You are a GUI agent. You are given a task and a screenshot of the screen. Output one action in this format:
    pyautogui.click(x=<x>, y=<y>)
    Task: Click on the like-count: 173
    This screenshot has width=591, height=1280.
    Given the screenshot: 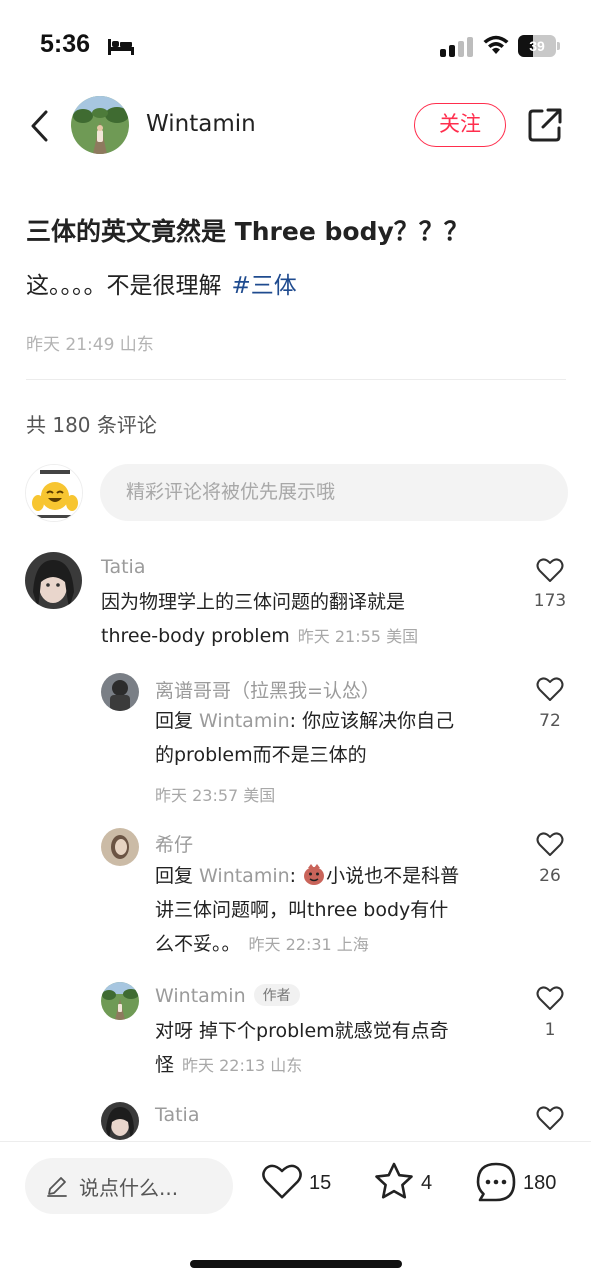 What is the action you would take?
    pyautogui.click(x=550, y=601)
    